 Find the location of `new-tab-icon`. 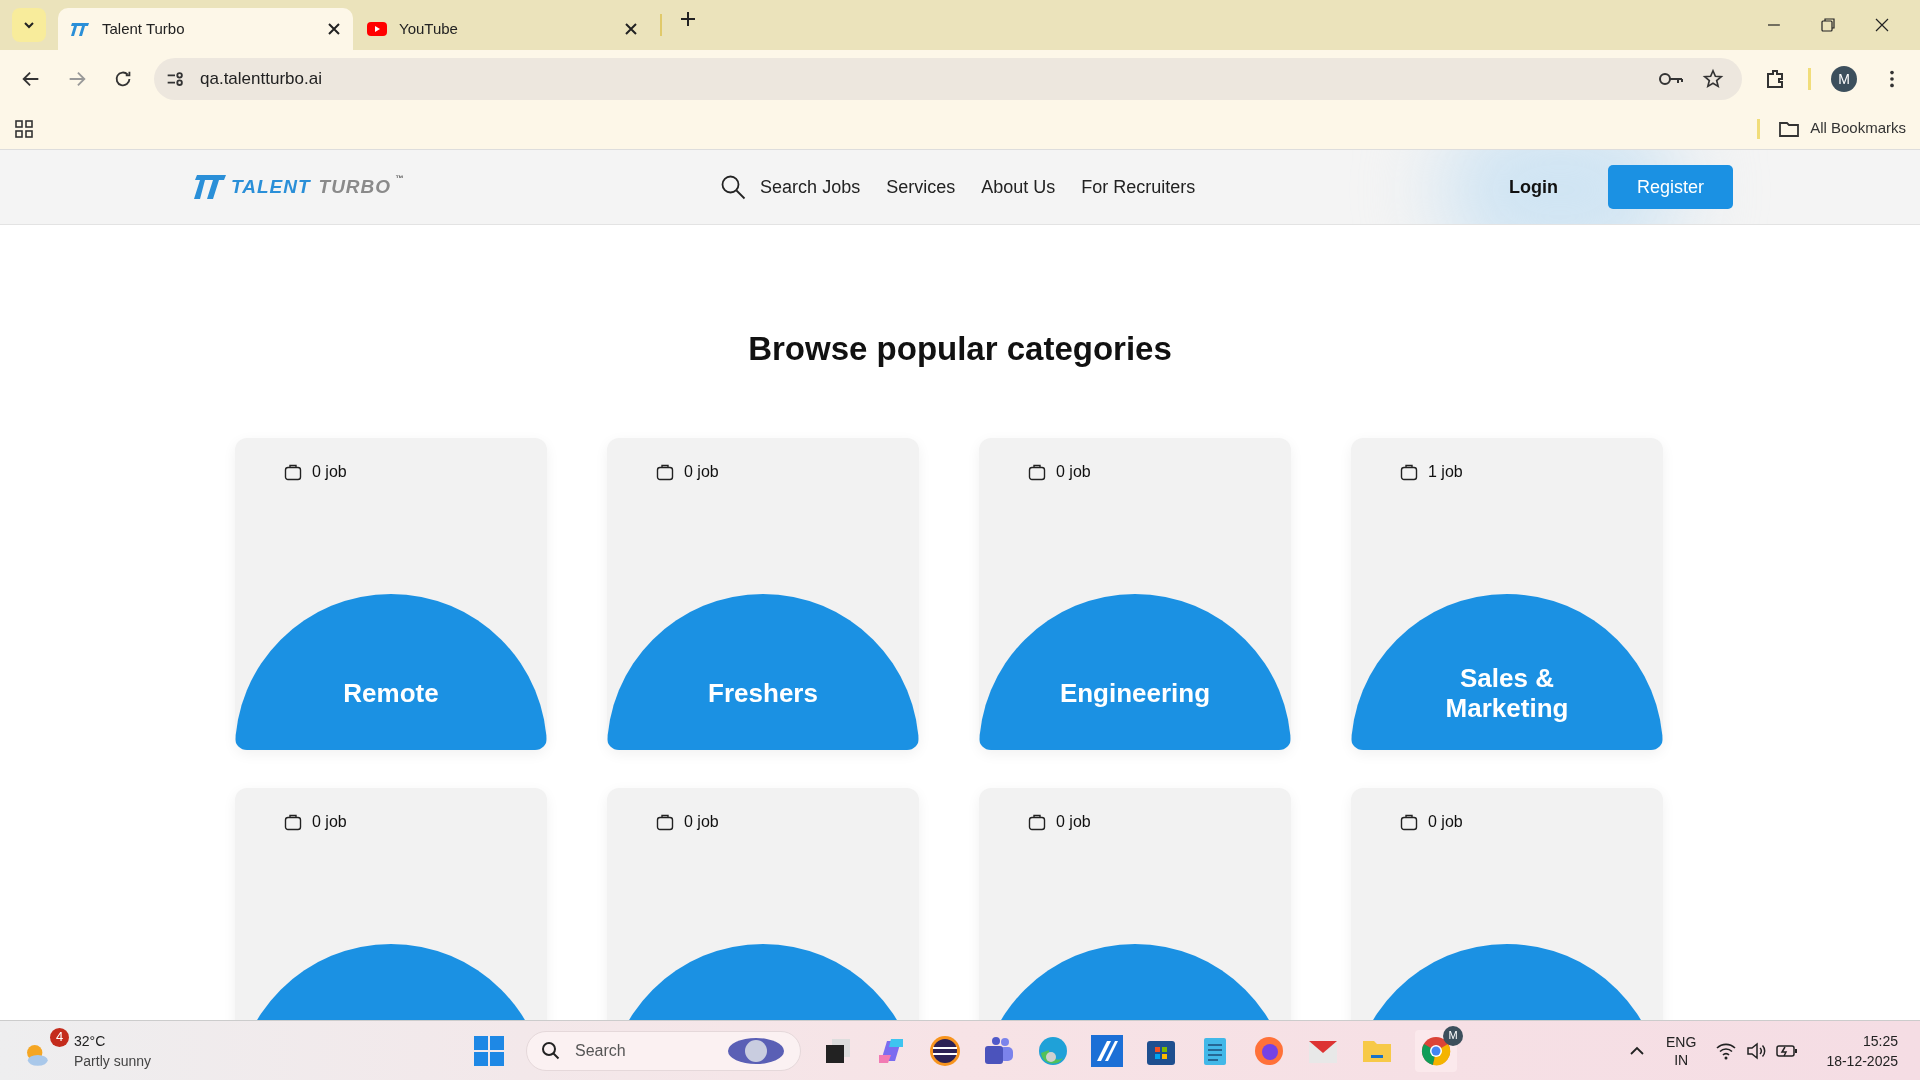

new-tab-icon is located at coordinates (688, 18).